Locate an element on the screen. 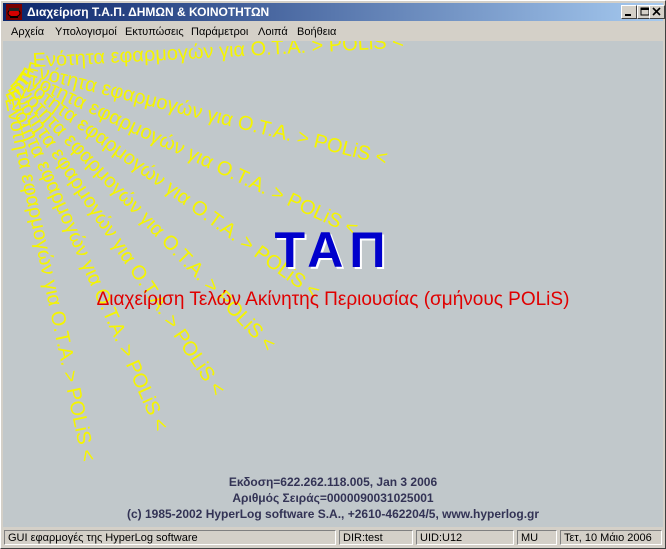 This screenshot has width=666, height=549. menu-voitheia: Βοήθεια is located at coordinates (316, 32).